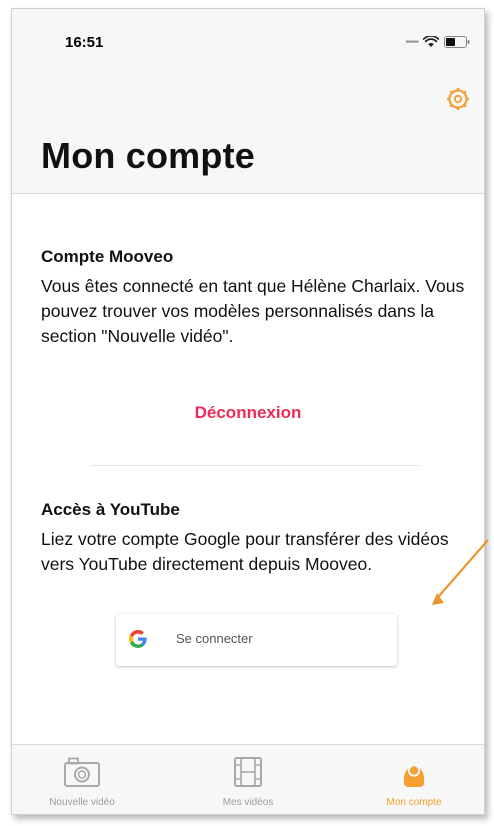 This screenshot has height=826, width=494. I want to click on tab-bar: Nouvelle vidéo Mes vidéos Mon compte, so click(248, 779).